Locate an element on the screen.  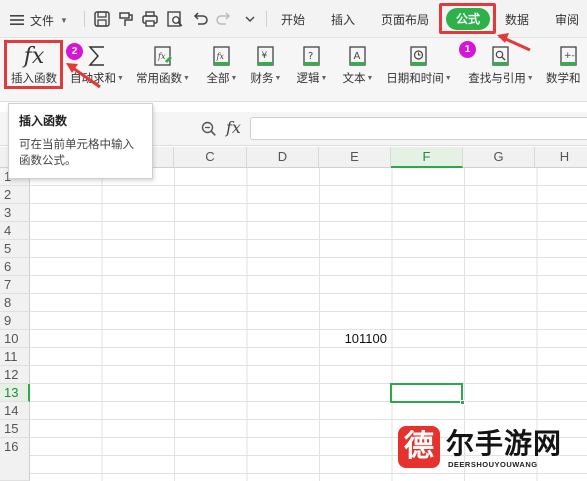
watermark-logo: 德 is located at coordinates (419, 447).